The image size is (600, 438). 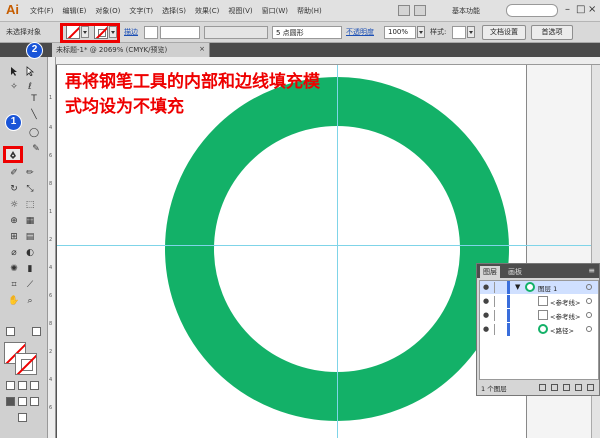 I want to click on rotate-tool-icon: ↻, so click(x=14, y=189).